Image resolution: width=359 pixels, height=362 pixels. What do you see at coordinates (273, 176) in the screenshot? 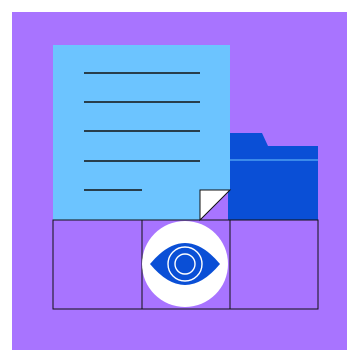
I see `folder-icon` at bounding box center [273, 176].